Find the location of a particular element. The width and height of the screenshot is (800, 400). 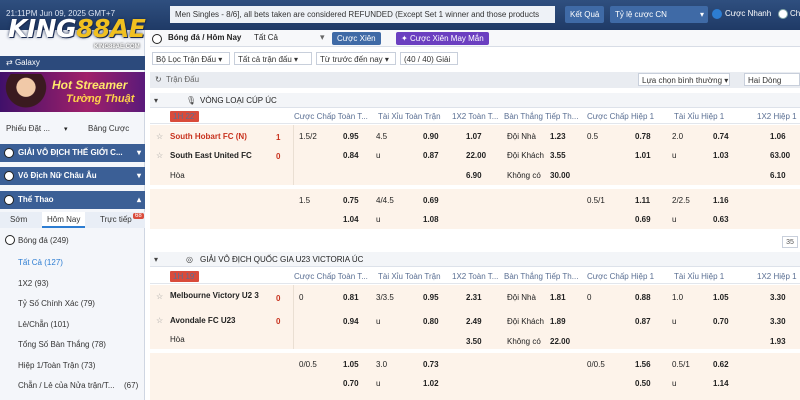

odds-next-odds: 1.81 is located at coordinates (558, 298).